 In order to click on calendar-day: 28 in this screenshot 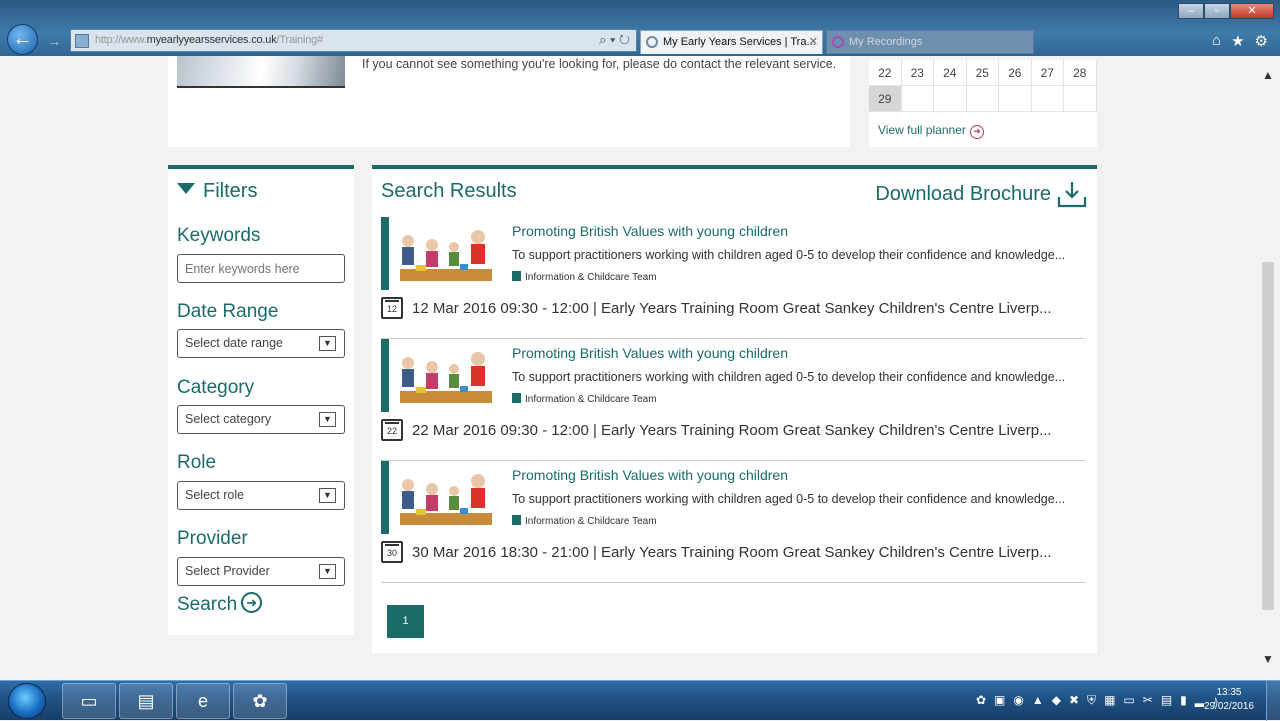, I will do `click(1080, 73)`.